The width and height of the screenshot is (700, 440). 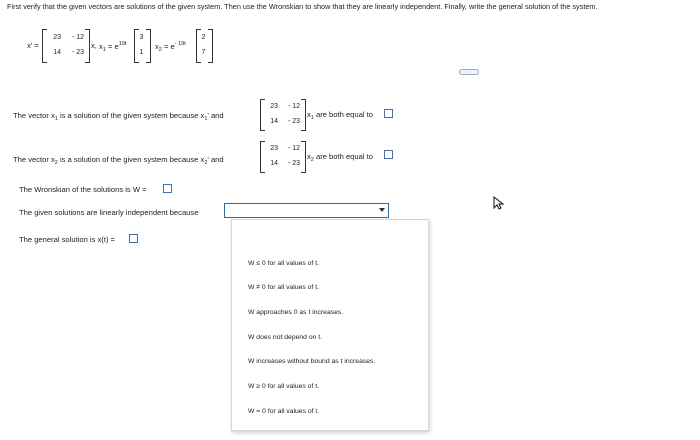 What do you see at coordinates (499, 203) in the screenshot?
I see `cursor-icon` at bounding box center [499, 203].